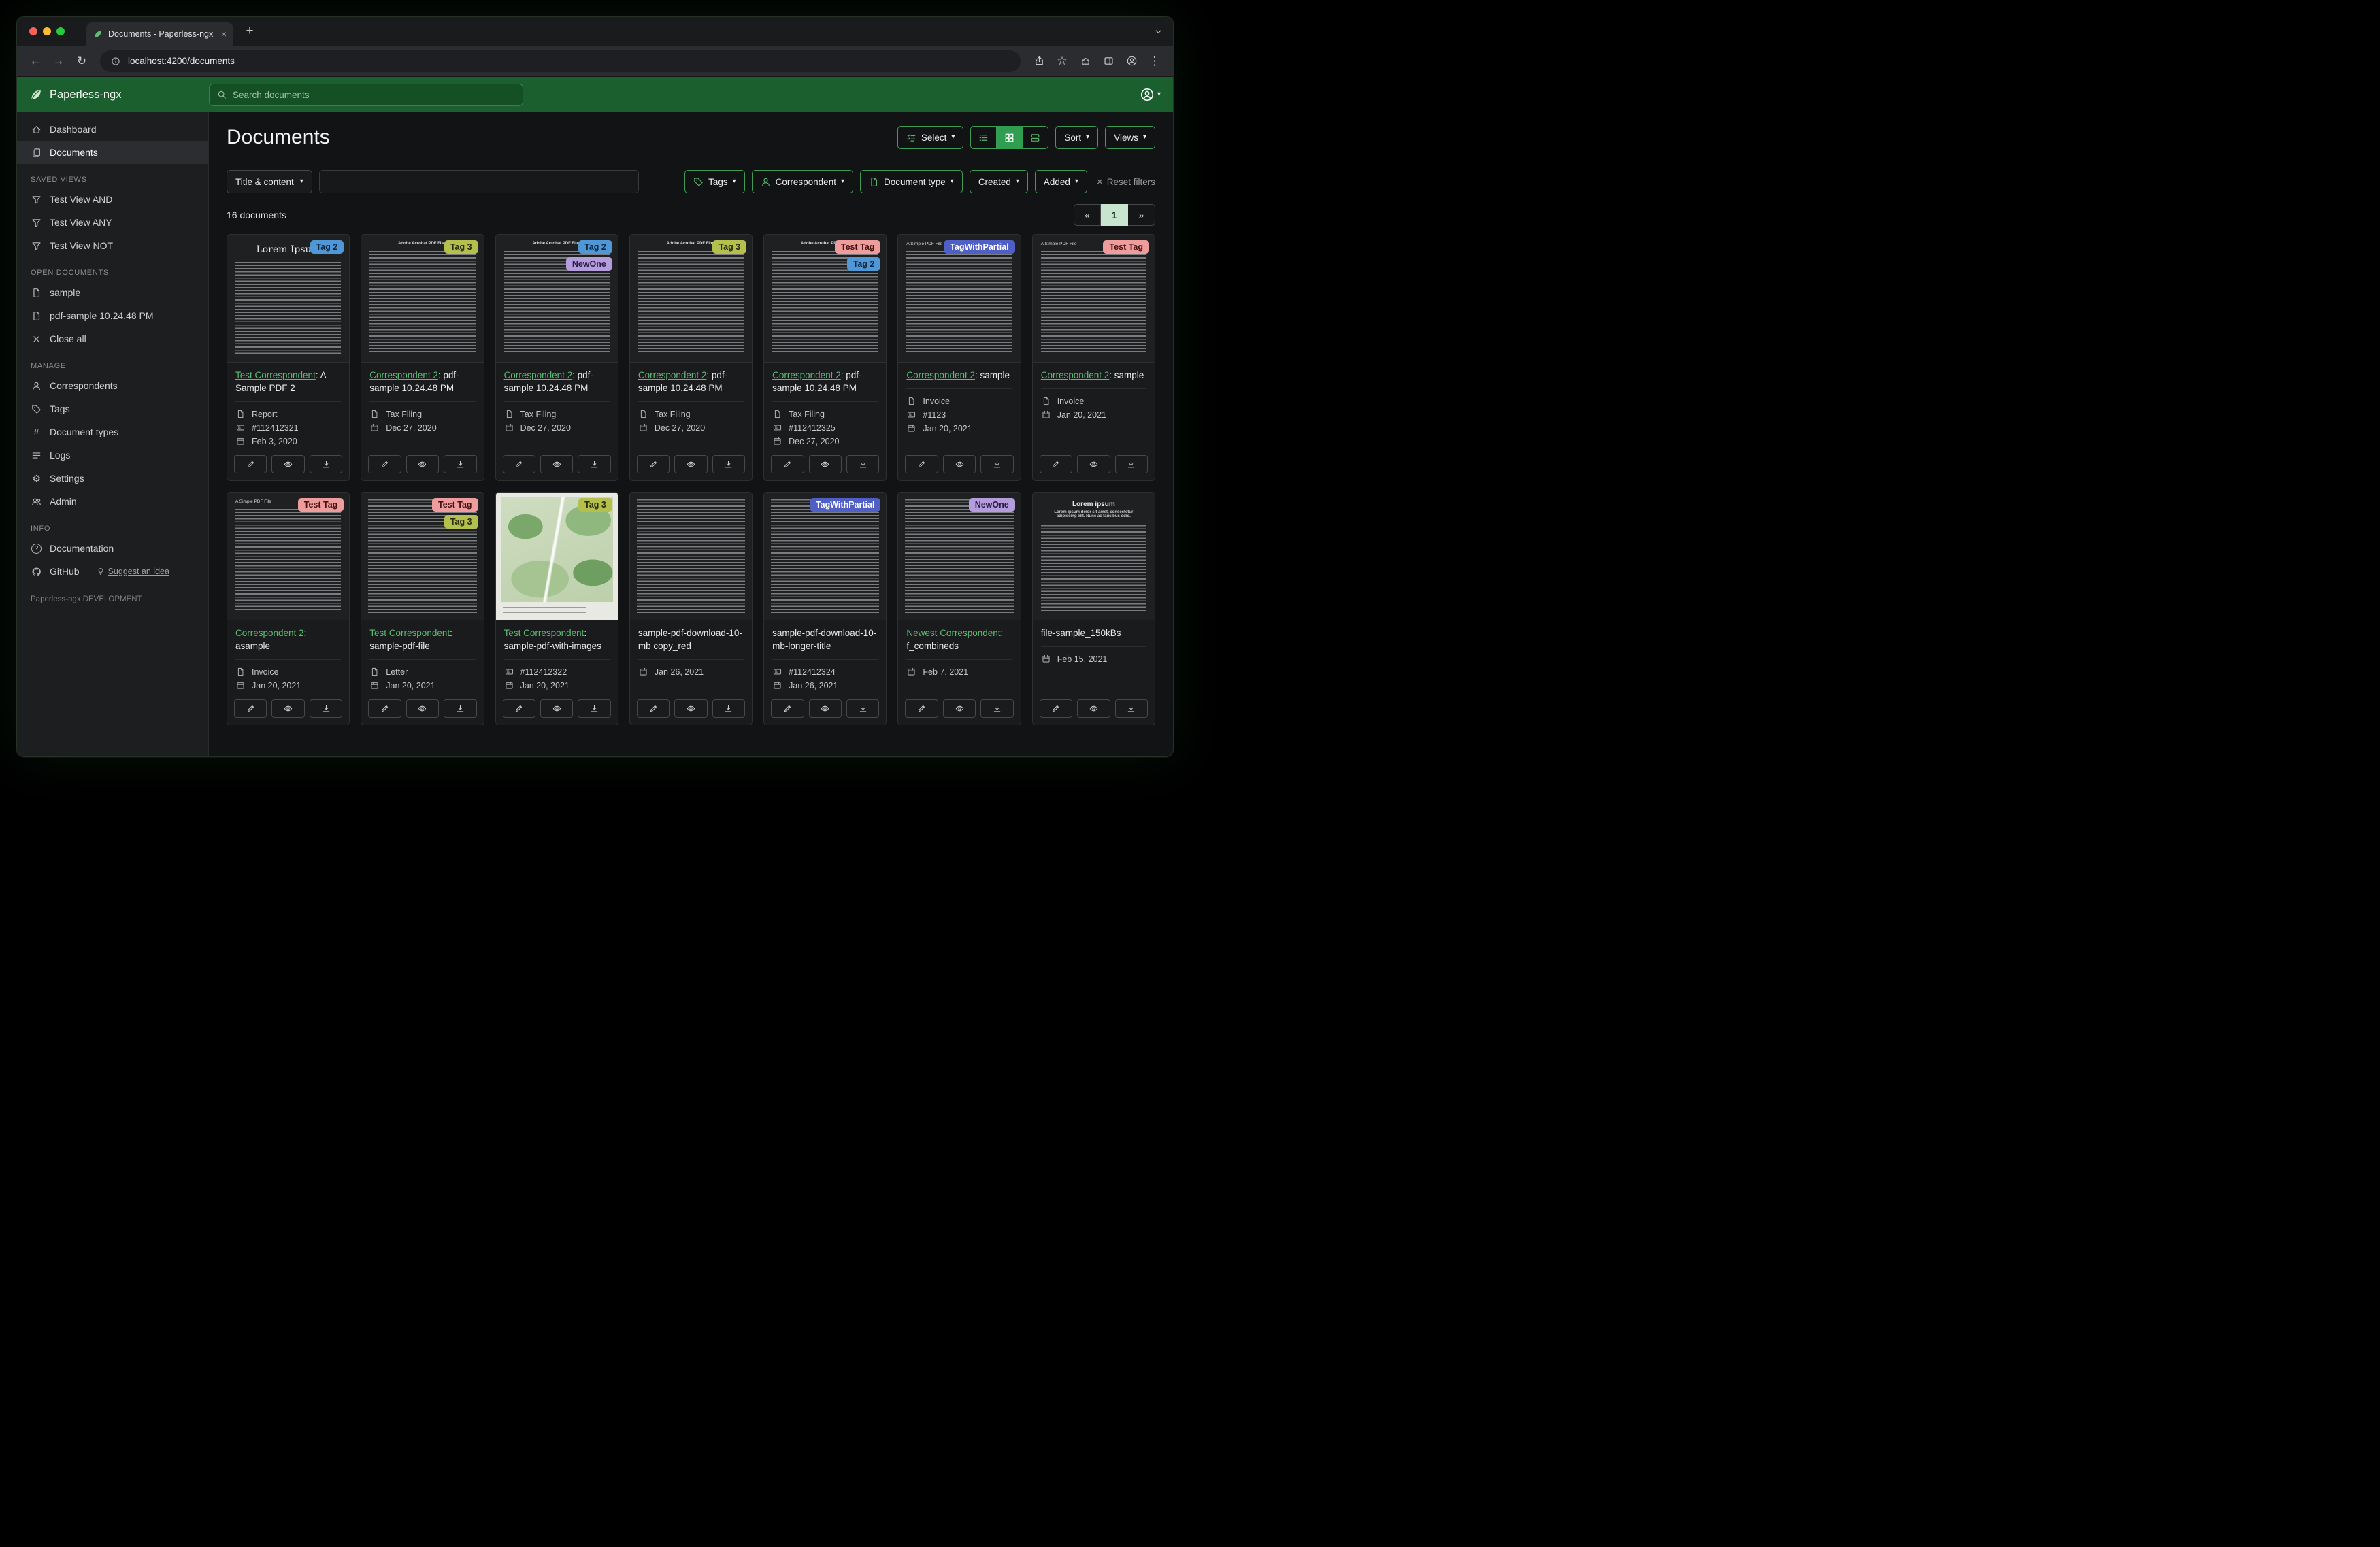  I want to click on sidebar-item-tags: Tags, so click(112, 408).